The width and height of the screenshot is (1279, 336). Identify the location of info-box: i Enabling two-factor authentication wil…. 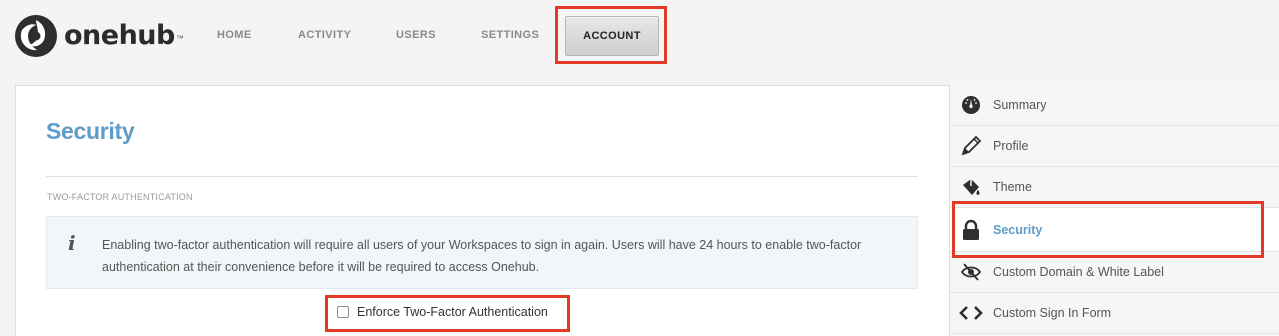
(482, 252).